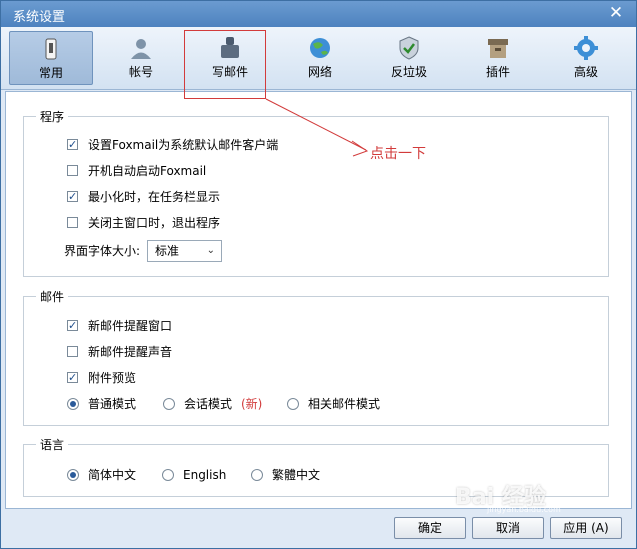 The height and width of the screenshot is (549, 637). Describe the element at coordinates (398, 154) in the screenshot. I see `annotation-text: 点击一下` at that location.